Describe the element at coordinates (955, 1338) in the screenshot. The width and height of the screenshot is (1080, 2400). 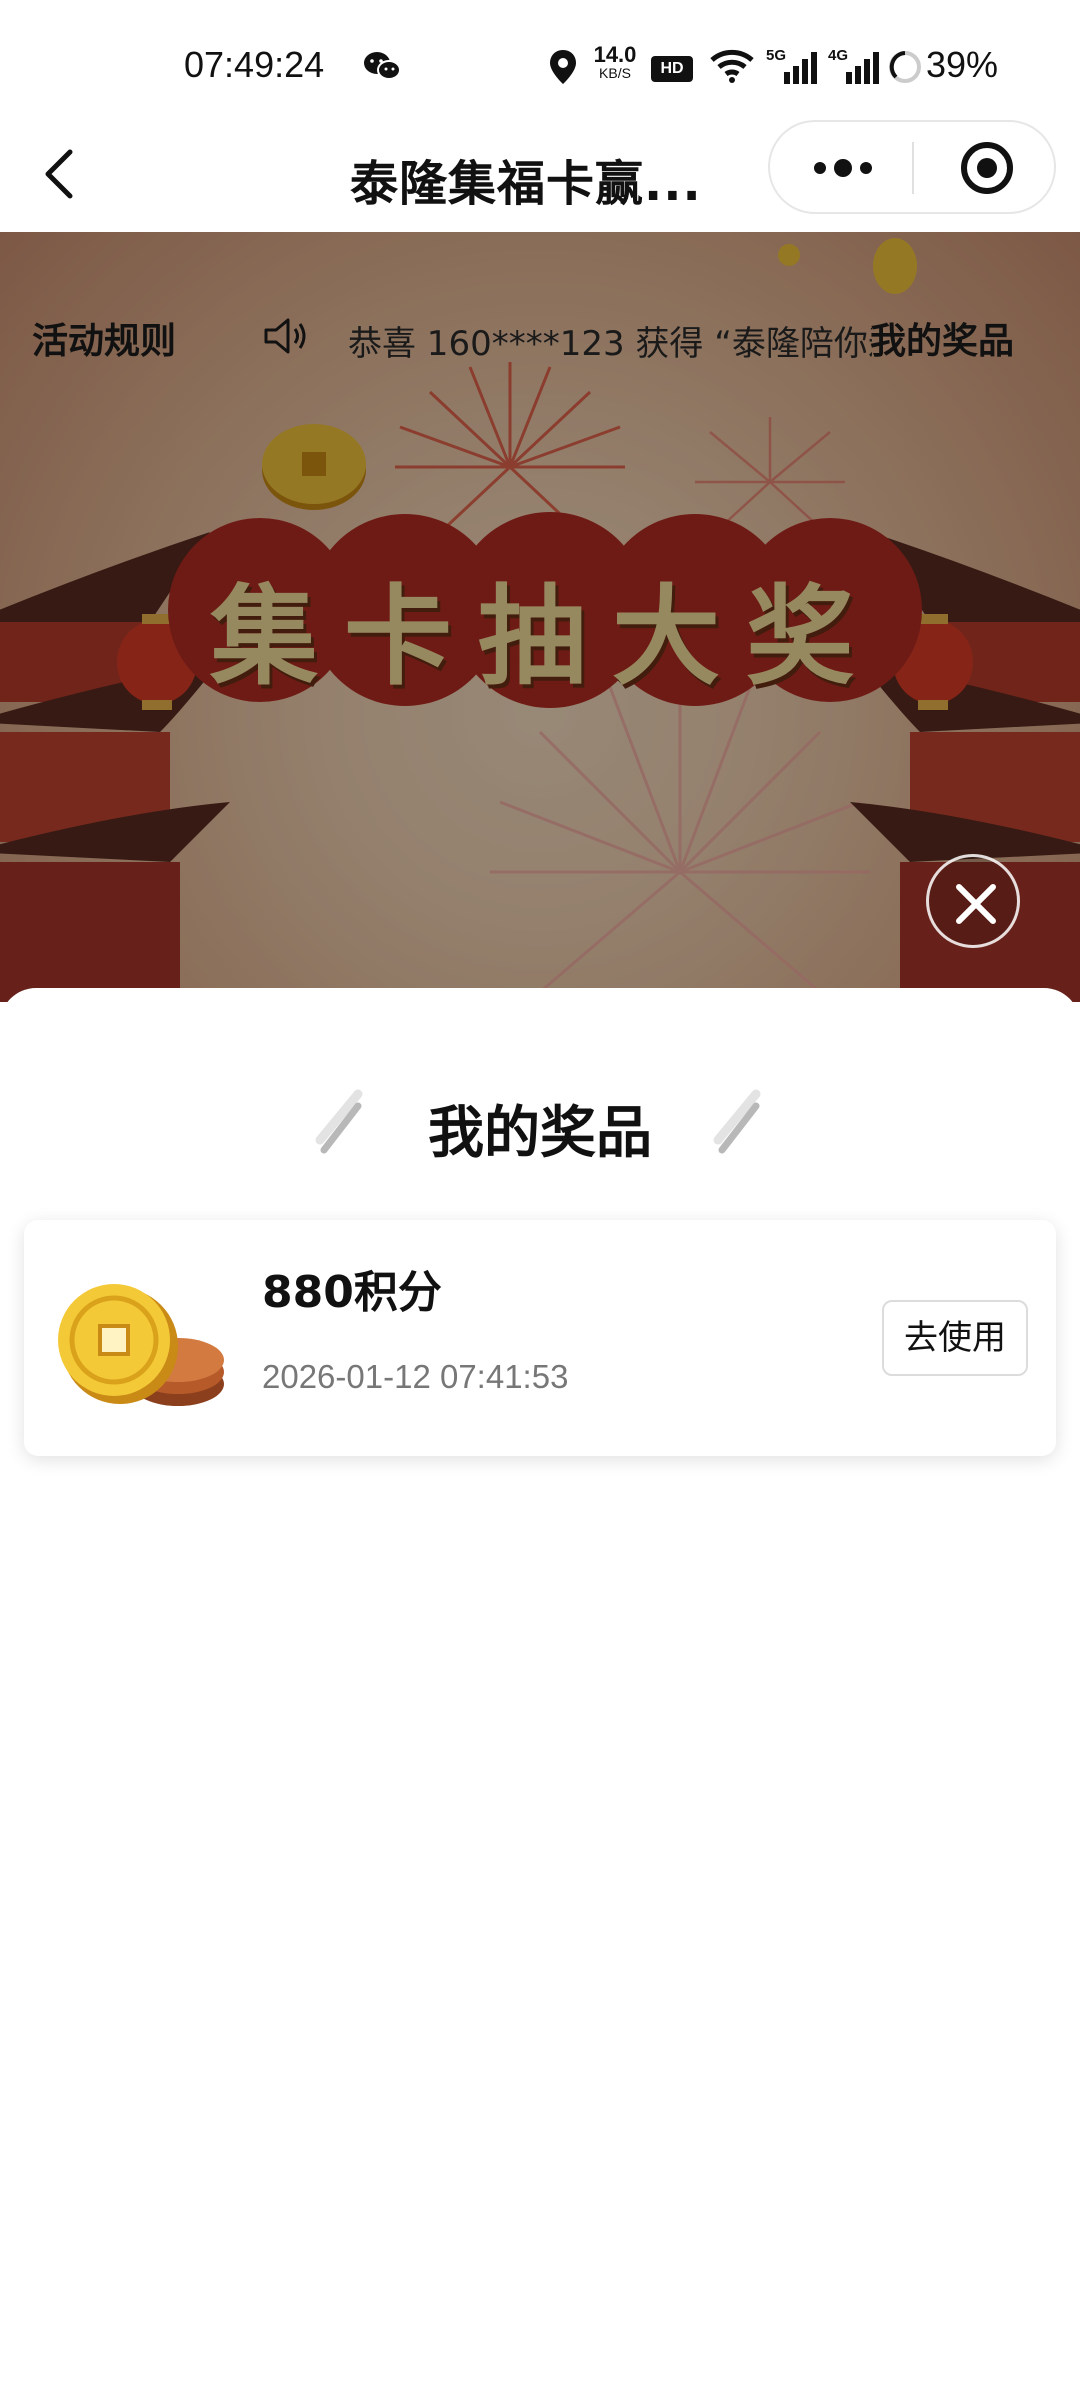
I see `use-prize-button: 去使用` at that location.